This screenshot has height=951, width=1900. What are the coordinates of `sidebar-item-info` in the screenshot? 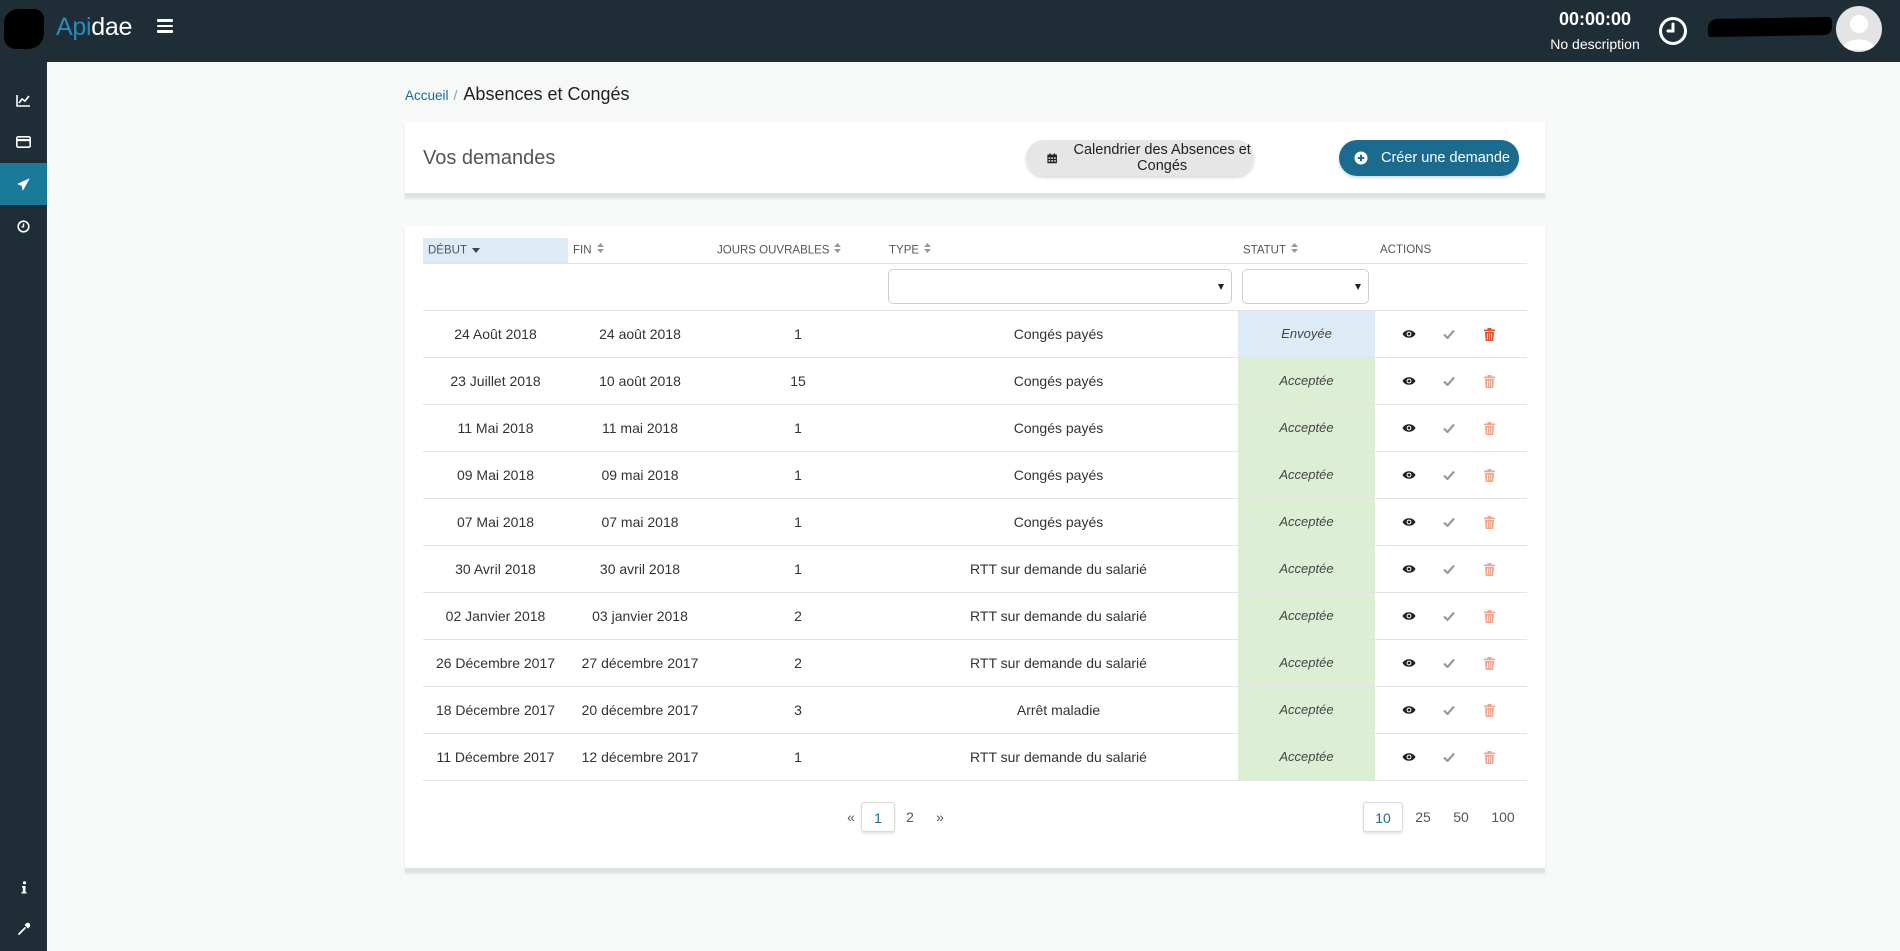 It's located at (23, 887).